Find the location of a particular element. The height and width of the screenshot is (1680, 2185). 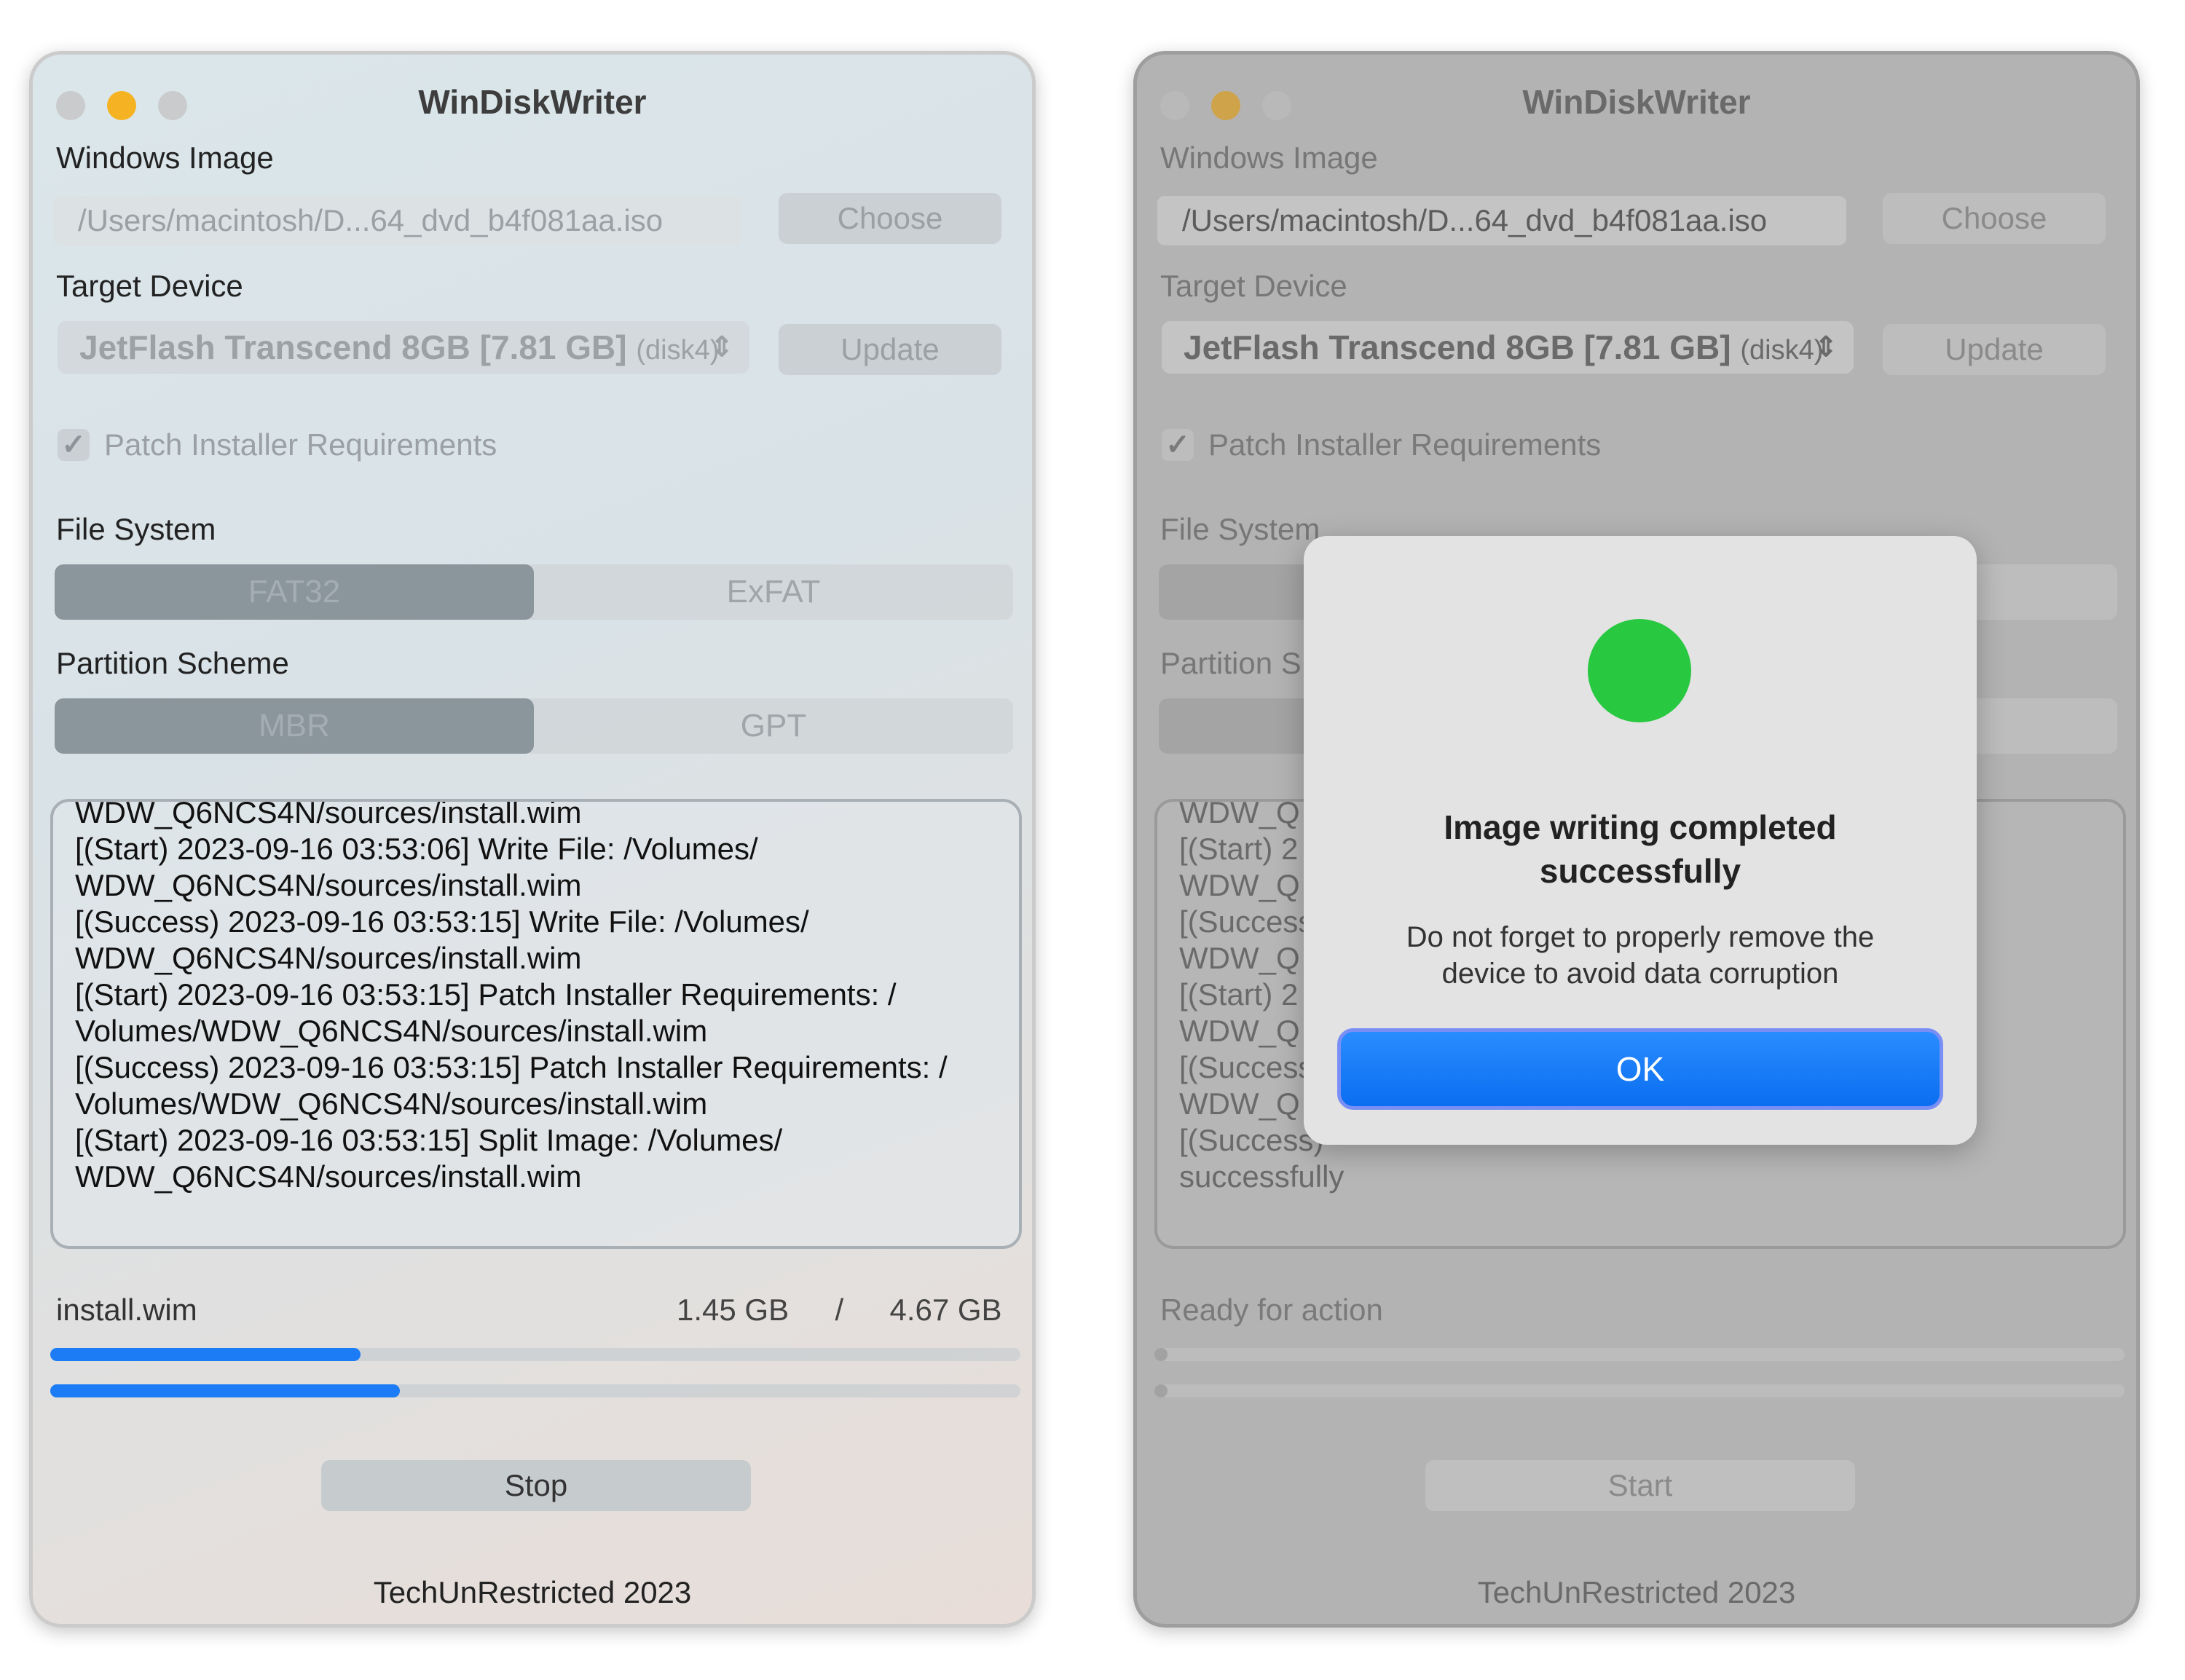

alert-message-line: Do not forget to properly remove the is located at coordinates (1640, 937).